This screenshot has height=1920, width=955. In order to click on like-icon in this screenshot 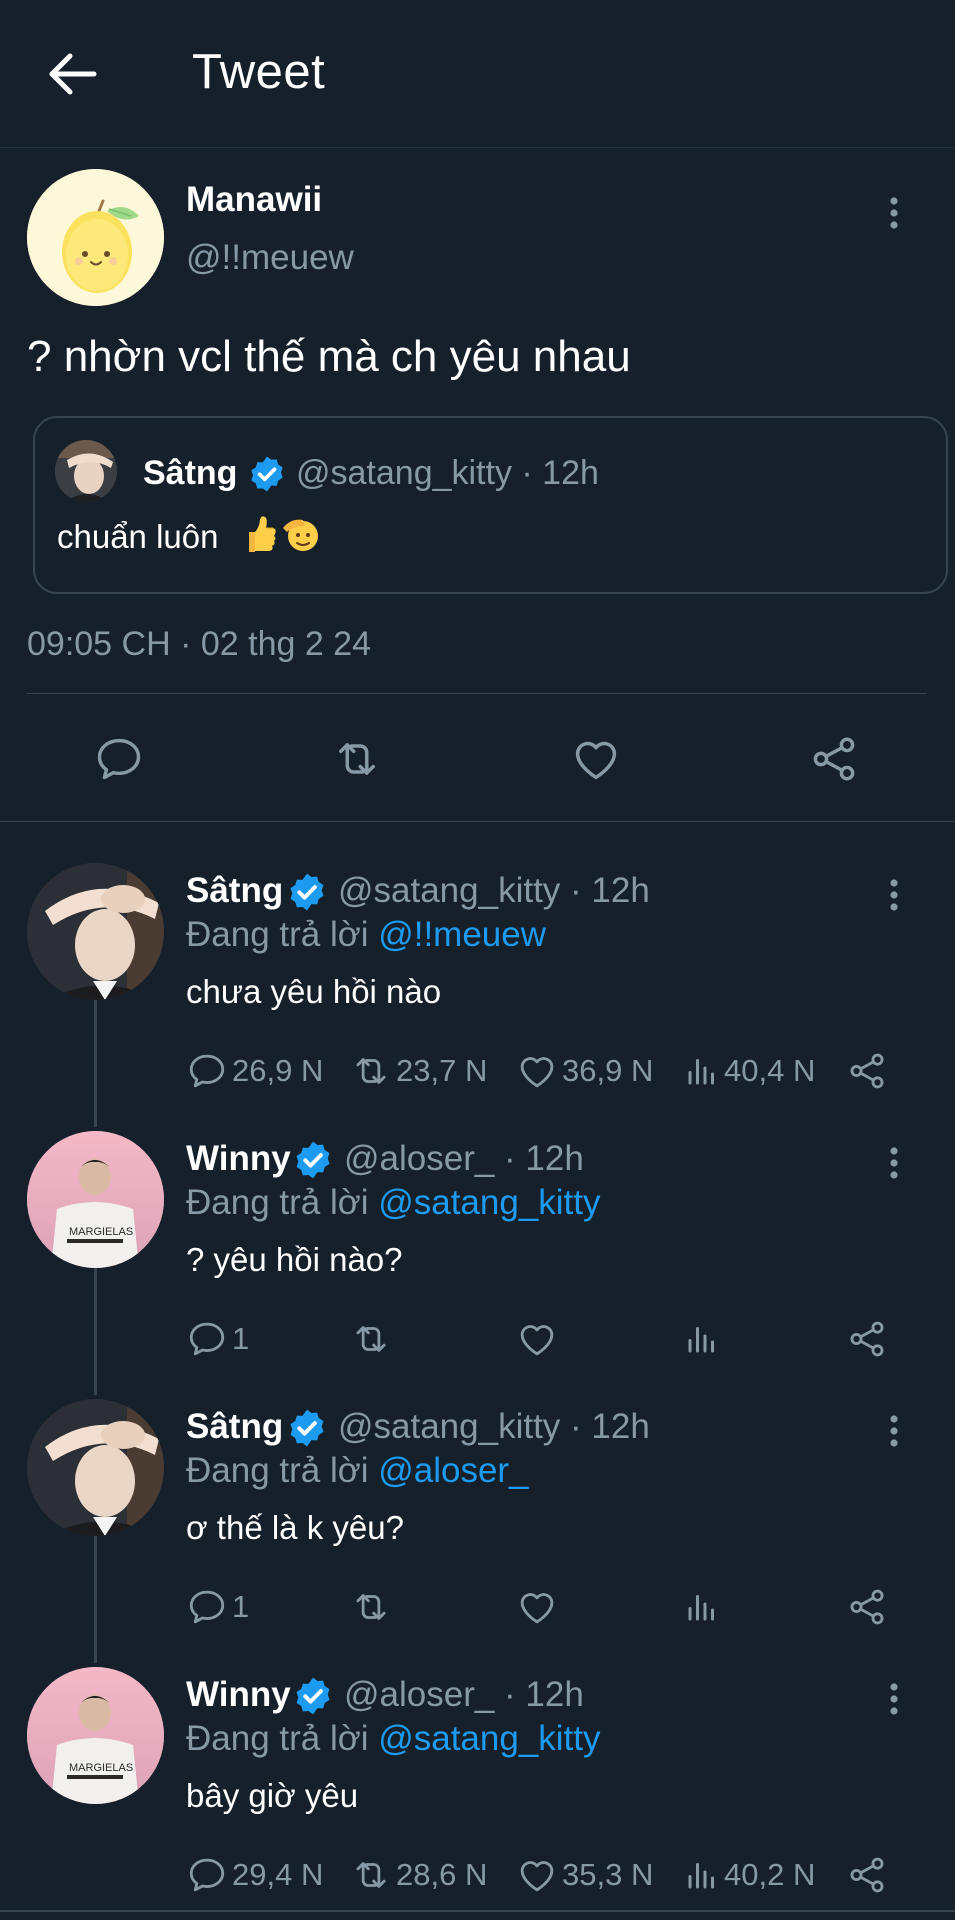, I will do `click(596, 759)`.